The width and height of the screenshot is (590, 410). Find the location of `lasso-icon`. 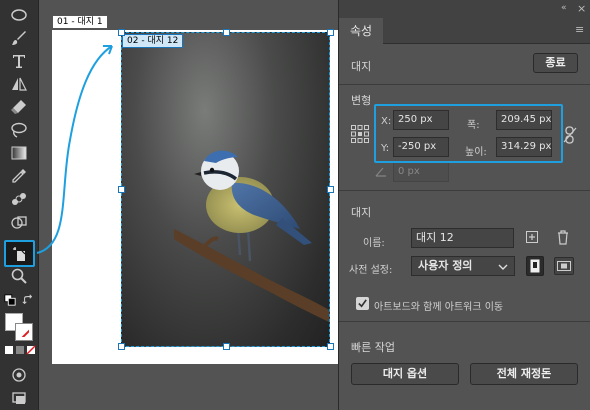

lasso-icon is located at coordinates (19, 130).